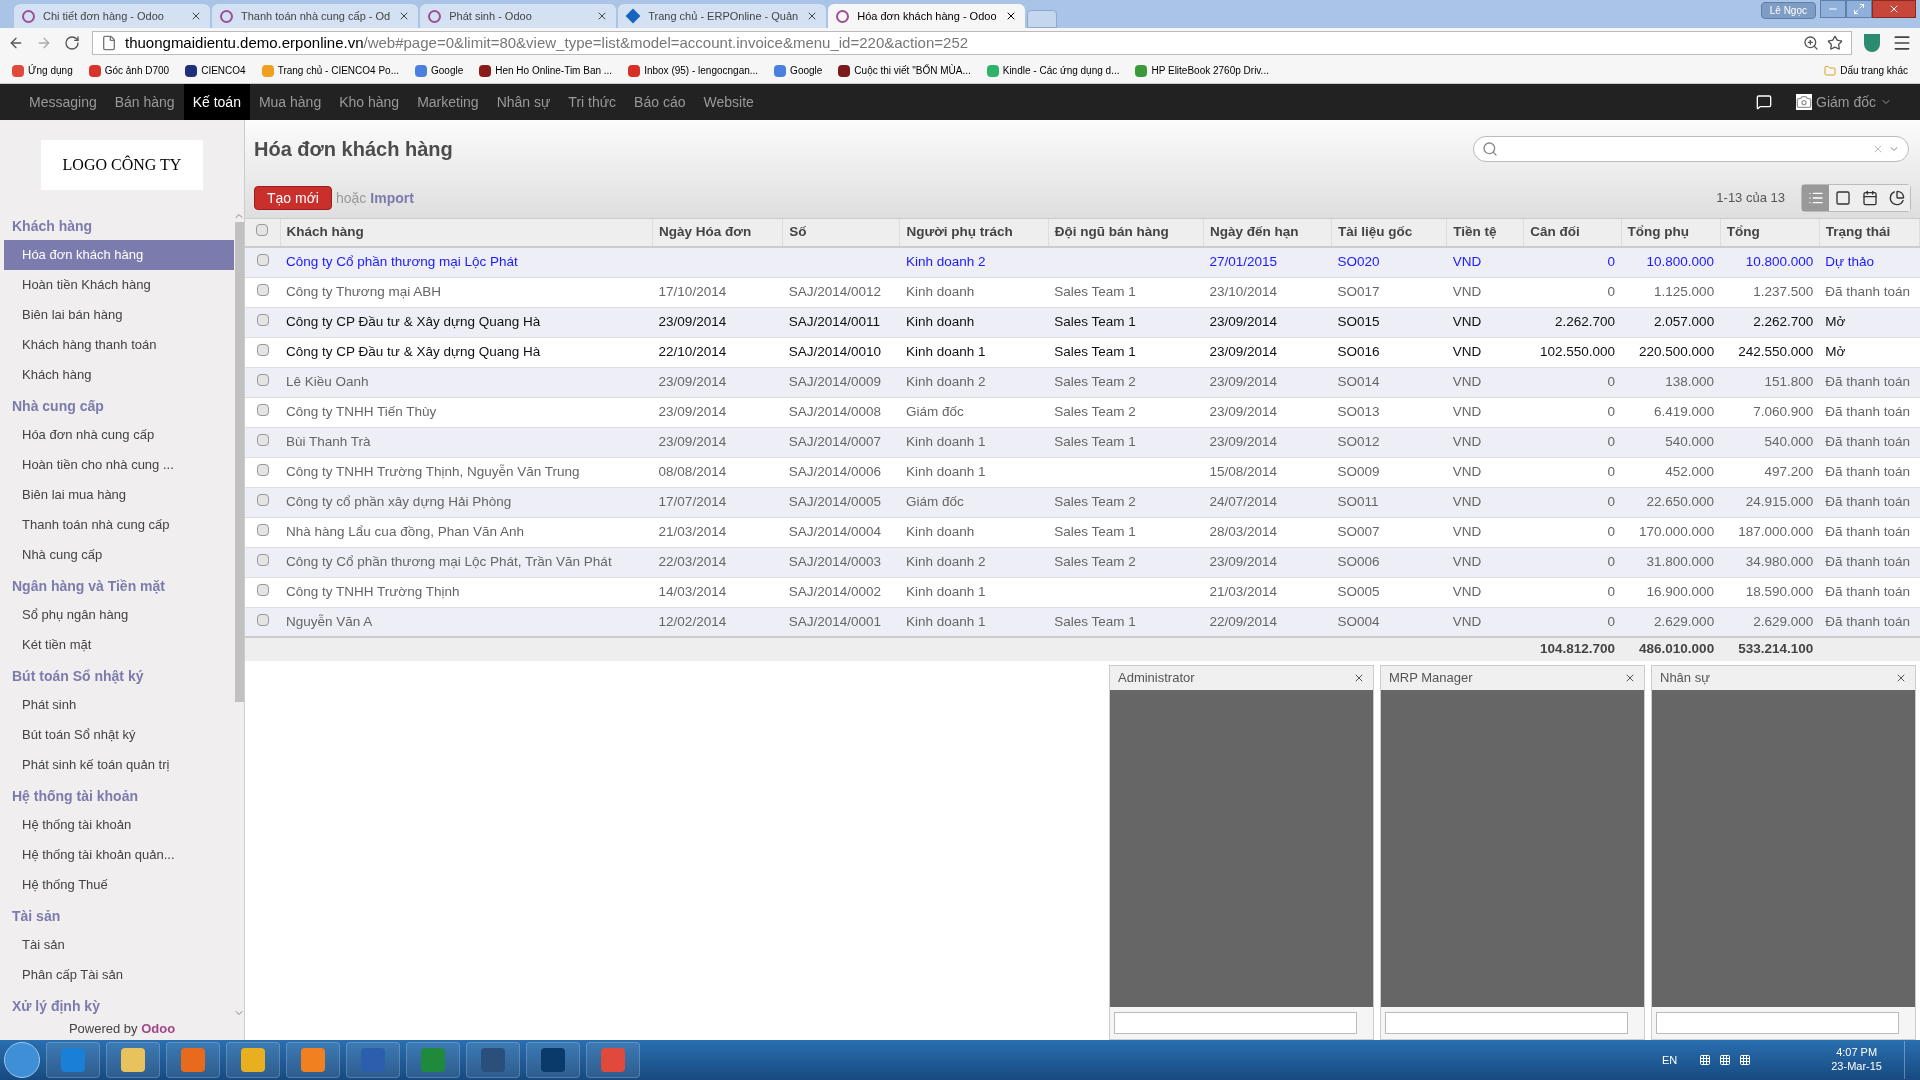 The image size is (1920, 1080). I want to click on sidebar-item: Tài sản, so click(119, 945).